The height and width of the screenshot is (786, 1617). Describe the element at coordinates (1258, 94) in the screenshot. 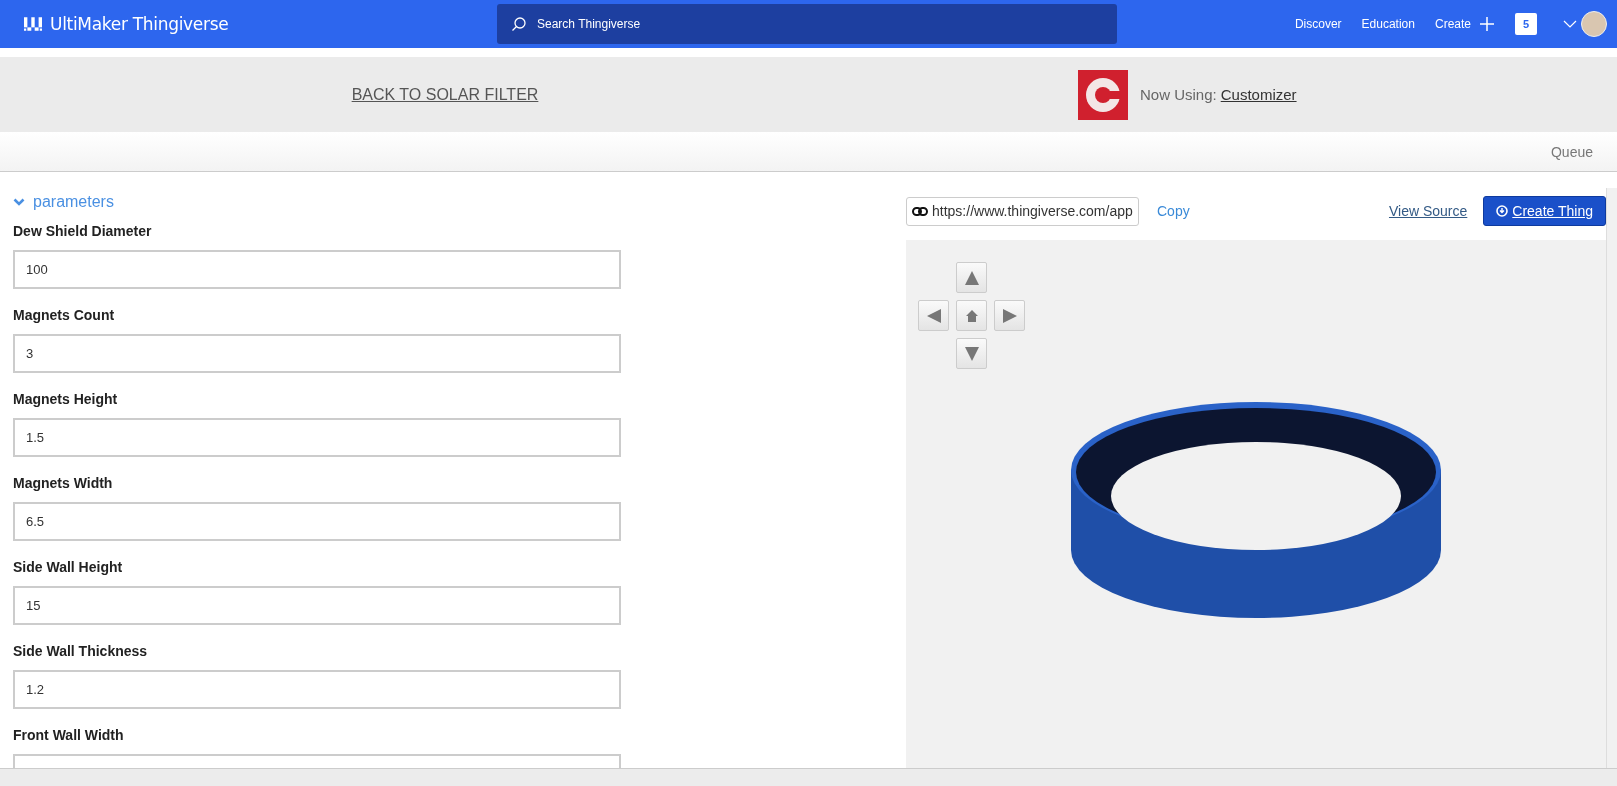

I see `customizer-link: Customizer` at that location.